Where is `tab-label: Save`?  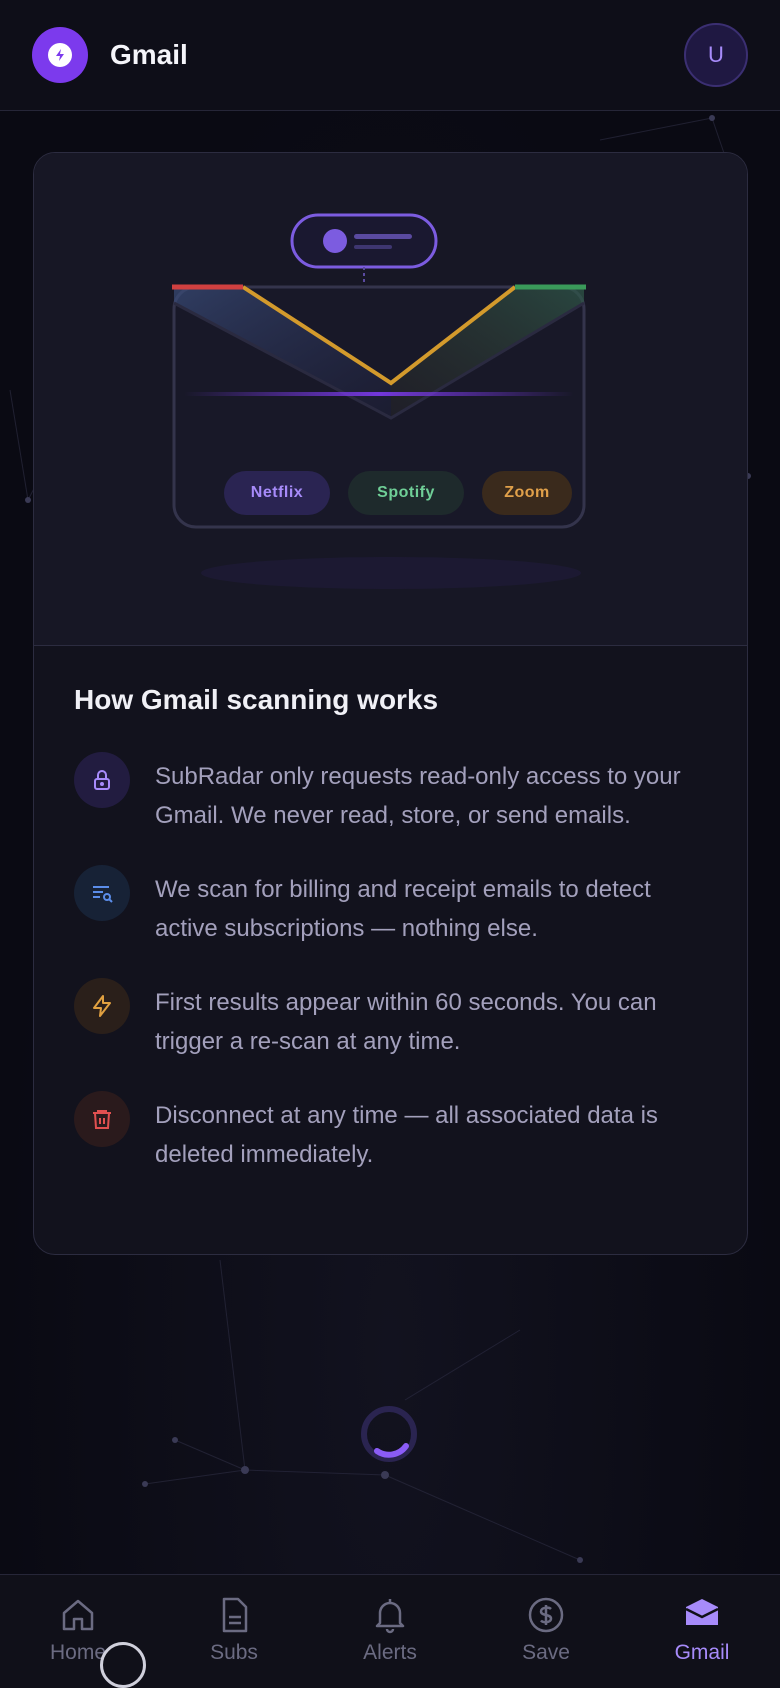 tab-label: Save is located at coordinates (546, 1652).